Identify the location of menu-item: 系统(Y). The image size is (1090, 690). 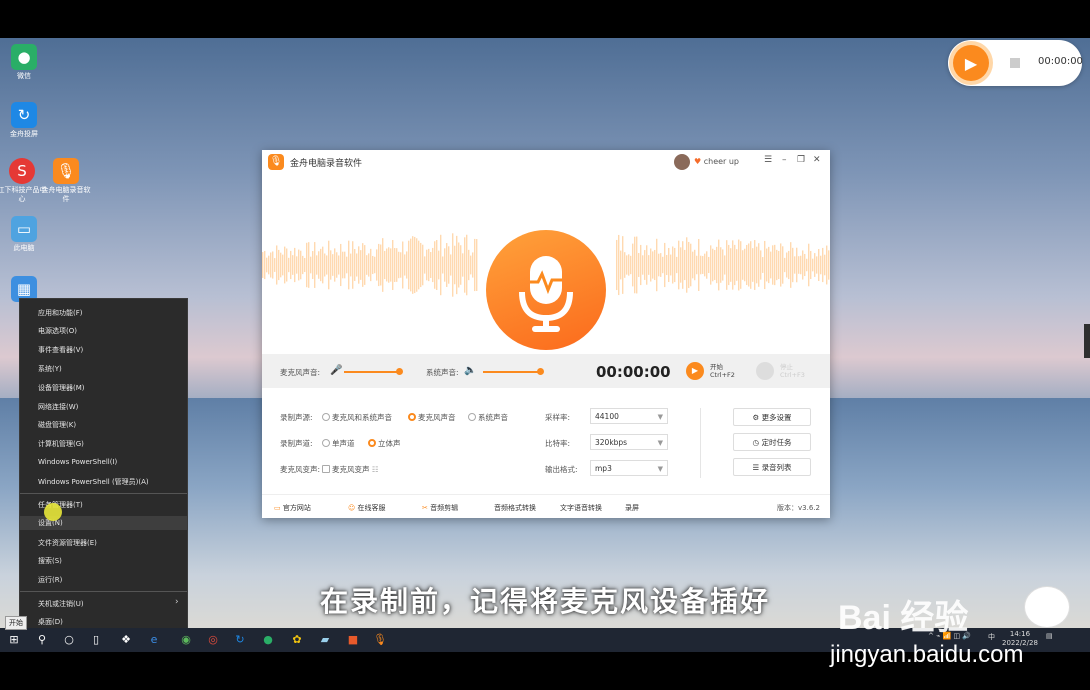
(50, 369).